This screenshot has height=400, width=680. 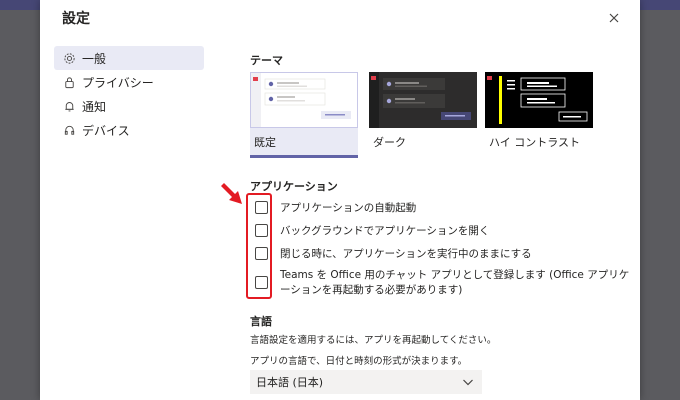 What do you see at coordinates (266, 60) in the screenshot?
I see `theme-heading: テーマ` at bounding box center [266, 60].